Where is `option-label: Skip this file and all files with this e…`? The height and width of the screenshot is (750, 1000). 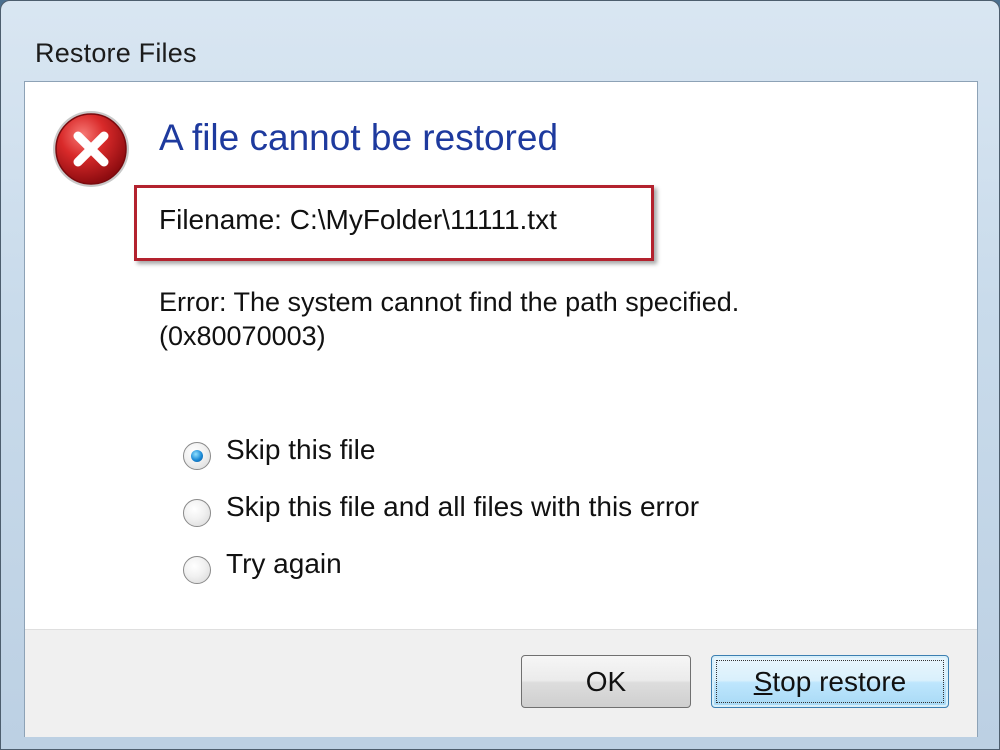 option-label: Skip this file and all files with this e… is located at coordinates (463, 506).